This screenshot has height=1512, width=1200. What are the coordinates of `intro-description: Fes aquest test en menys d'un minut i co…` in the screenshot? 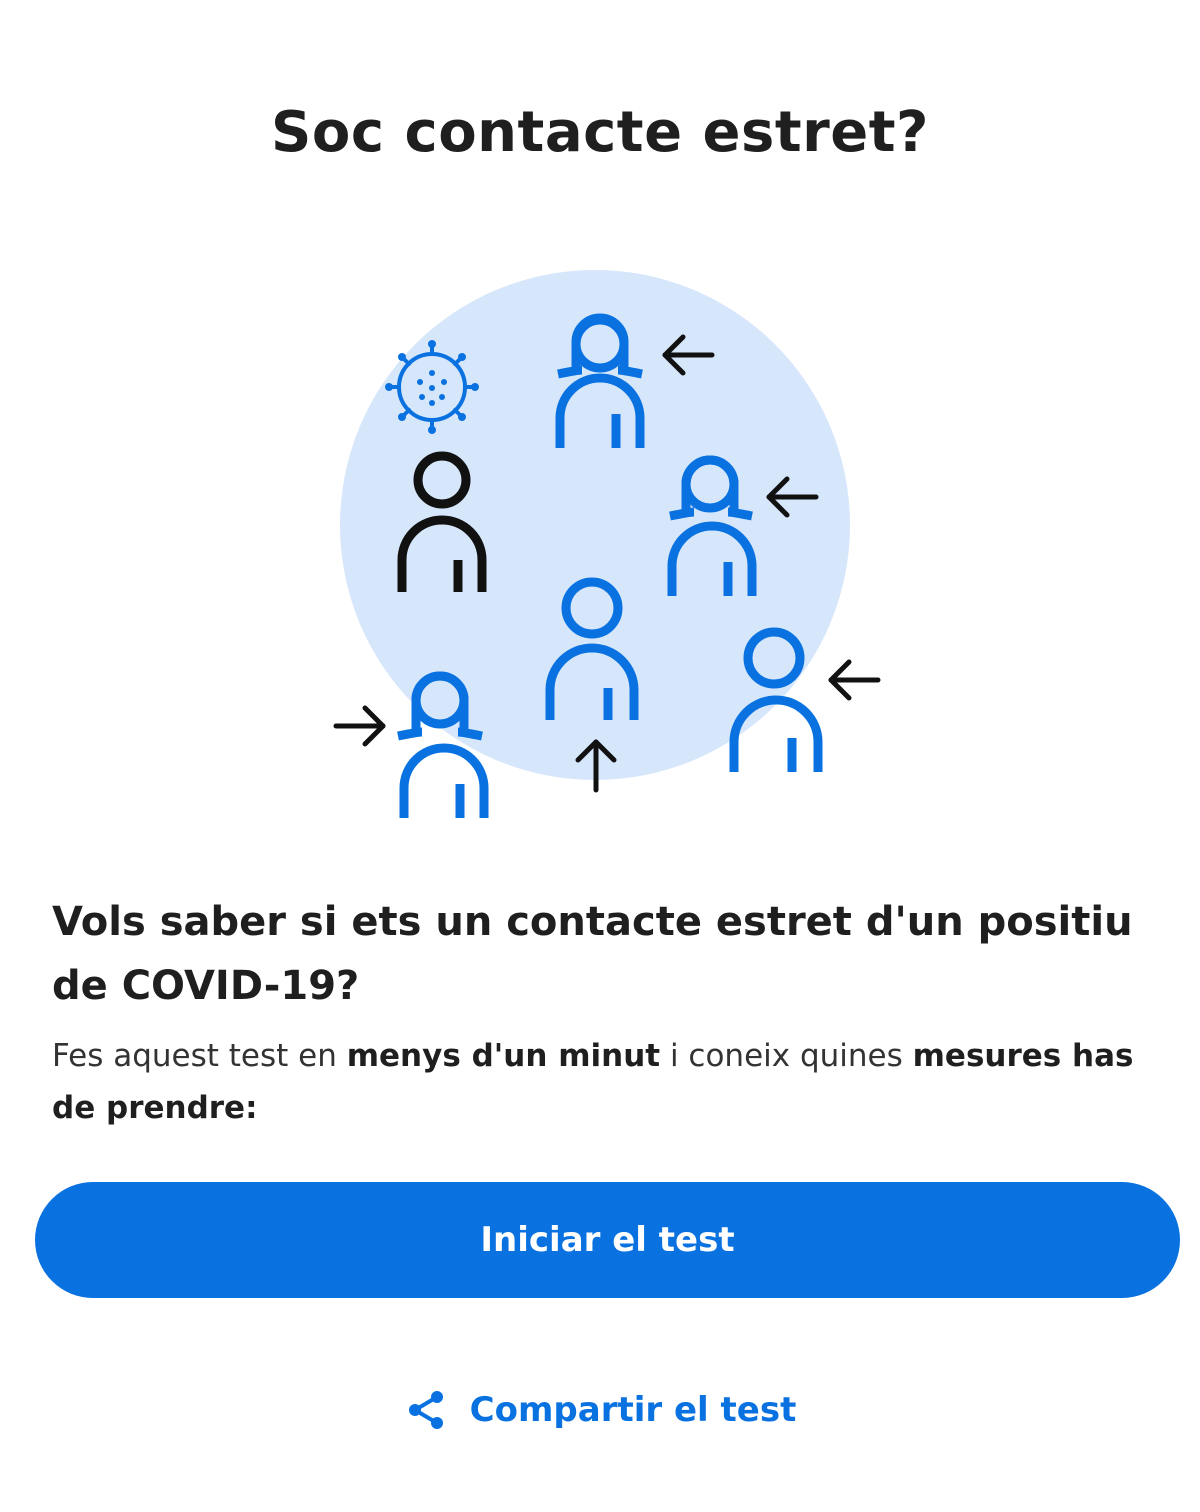 It's located at (602, 1082).